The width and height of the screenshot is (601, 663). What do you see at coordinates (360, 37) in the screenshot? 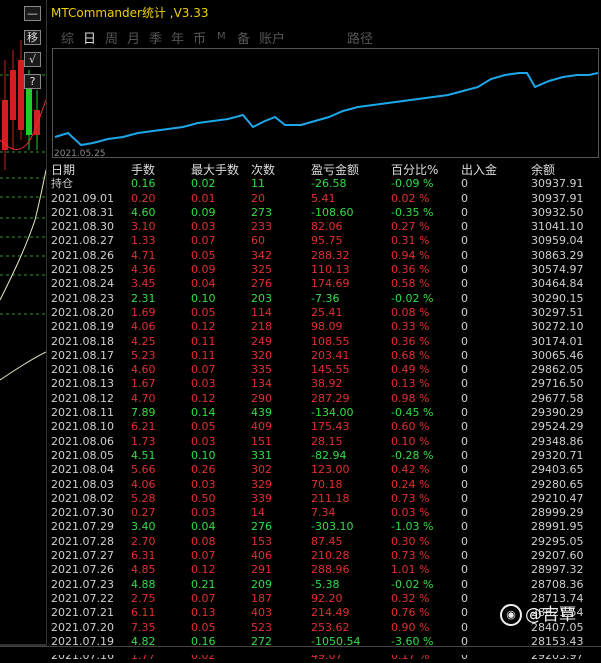
I see `tab-path: 路径` at bounding box center [360, 37].